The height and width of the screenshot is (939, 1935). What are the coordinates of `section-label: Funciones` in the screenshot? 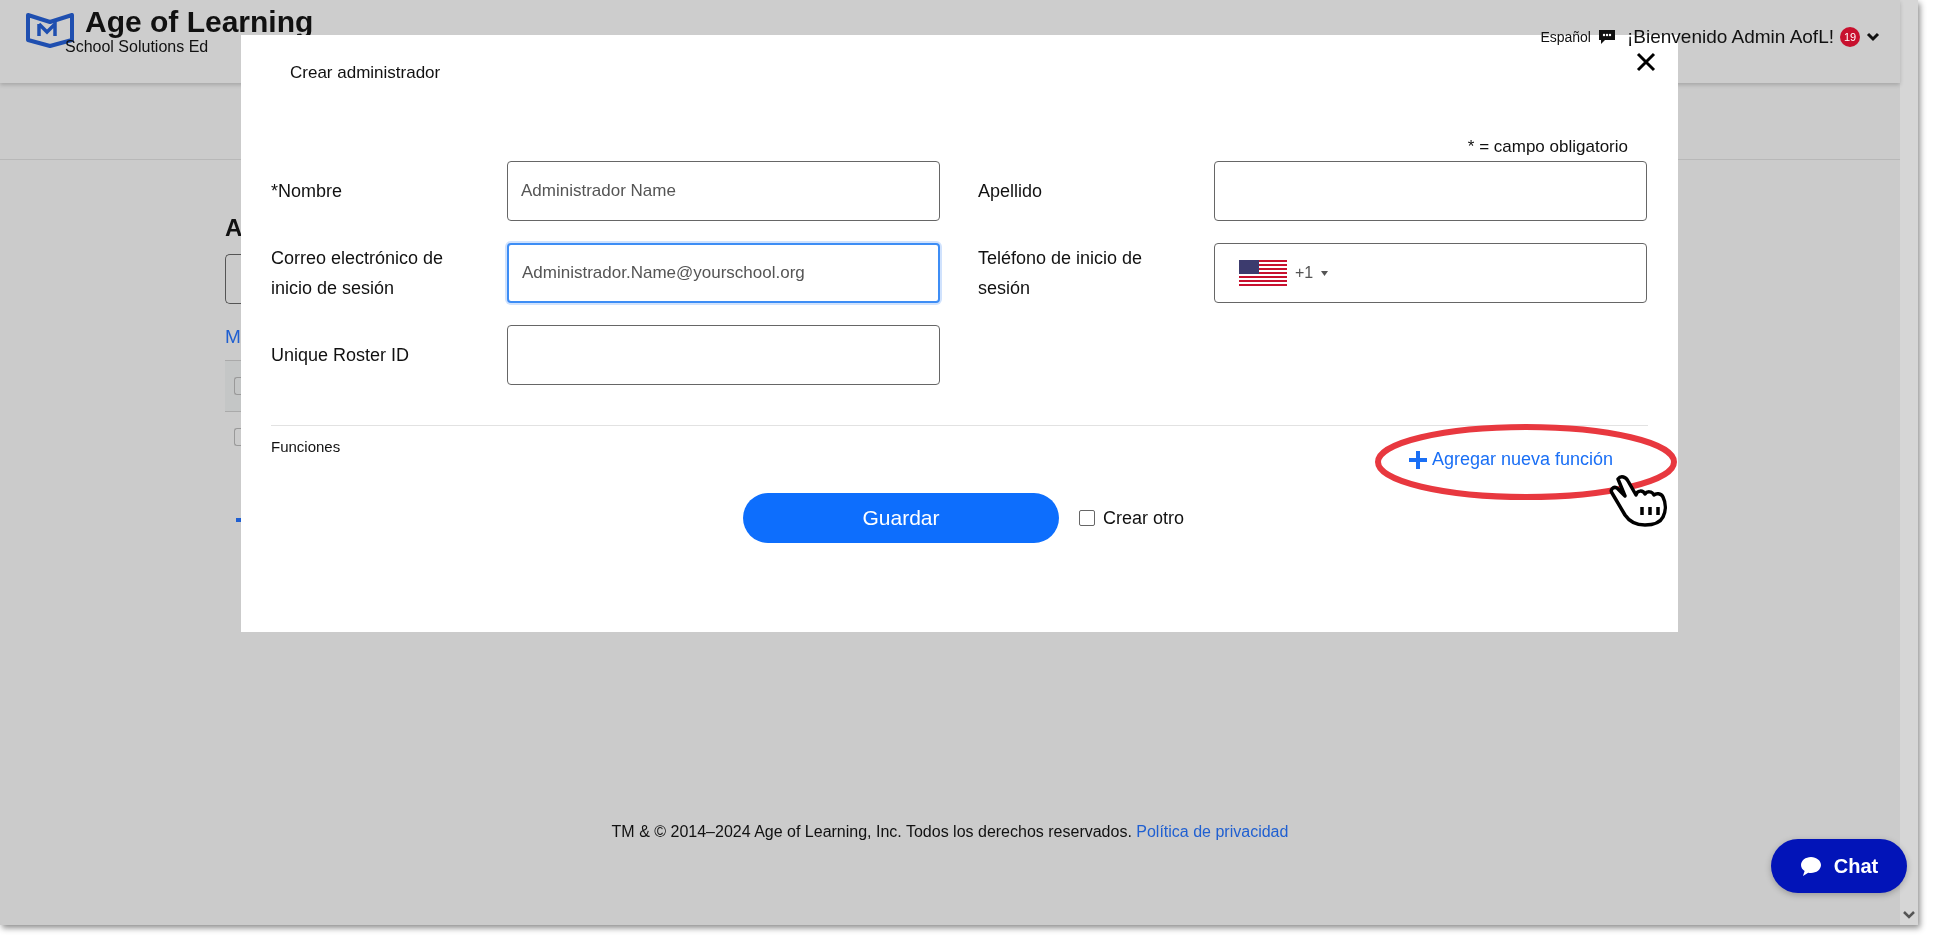 It's located at (306, 446).